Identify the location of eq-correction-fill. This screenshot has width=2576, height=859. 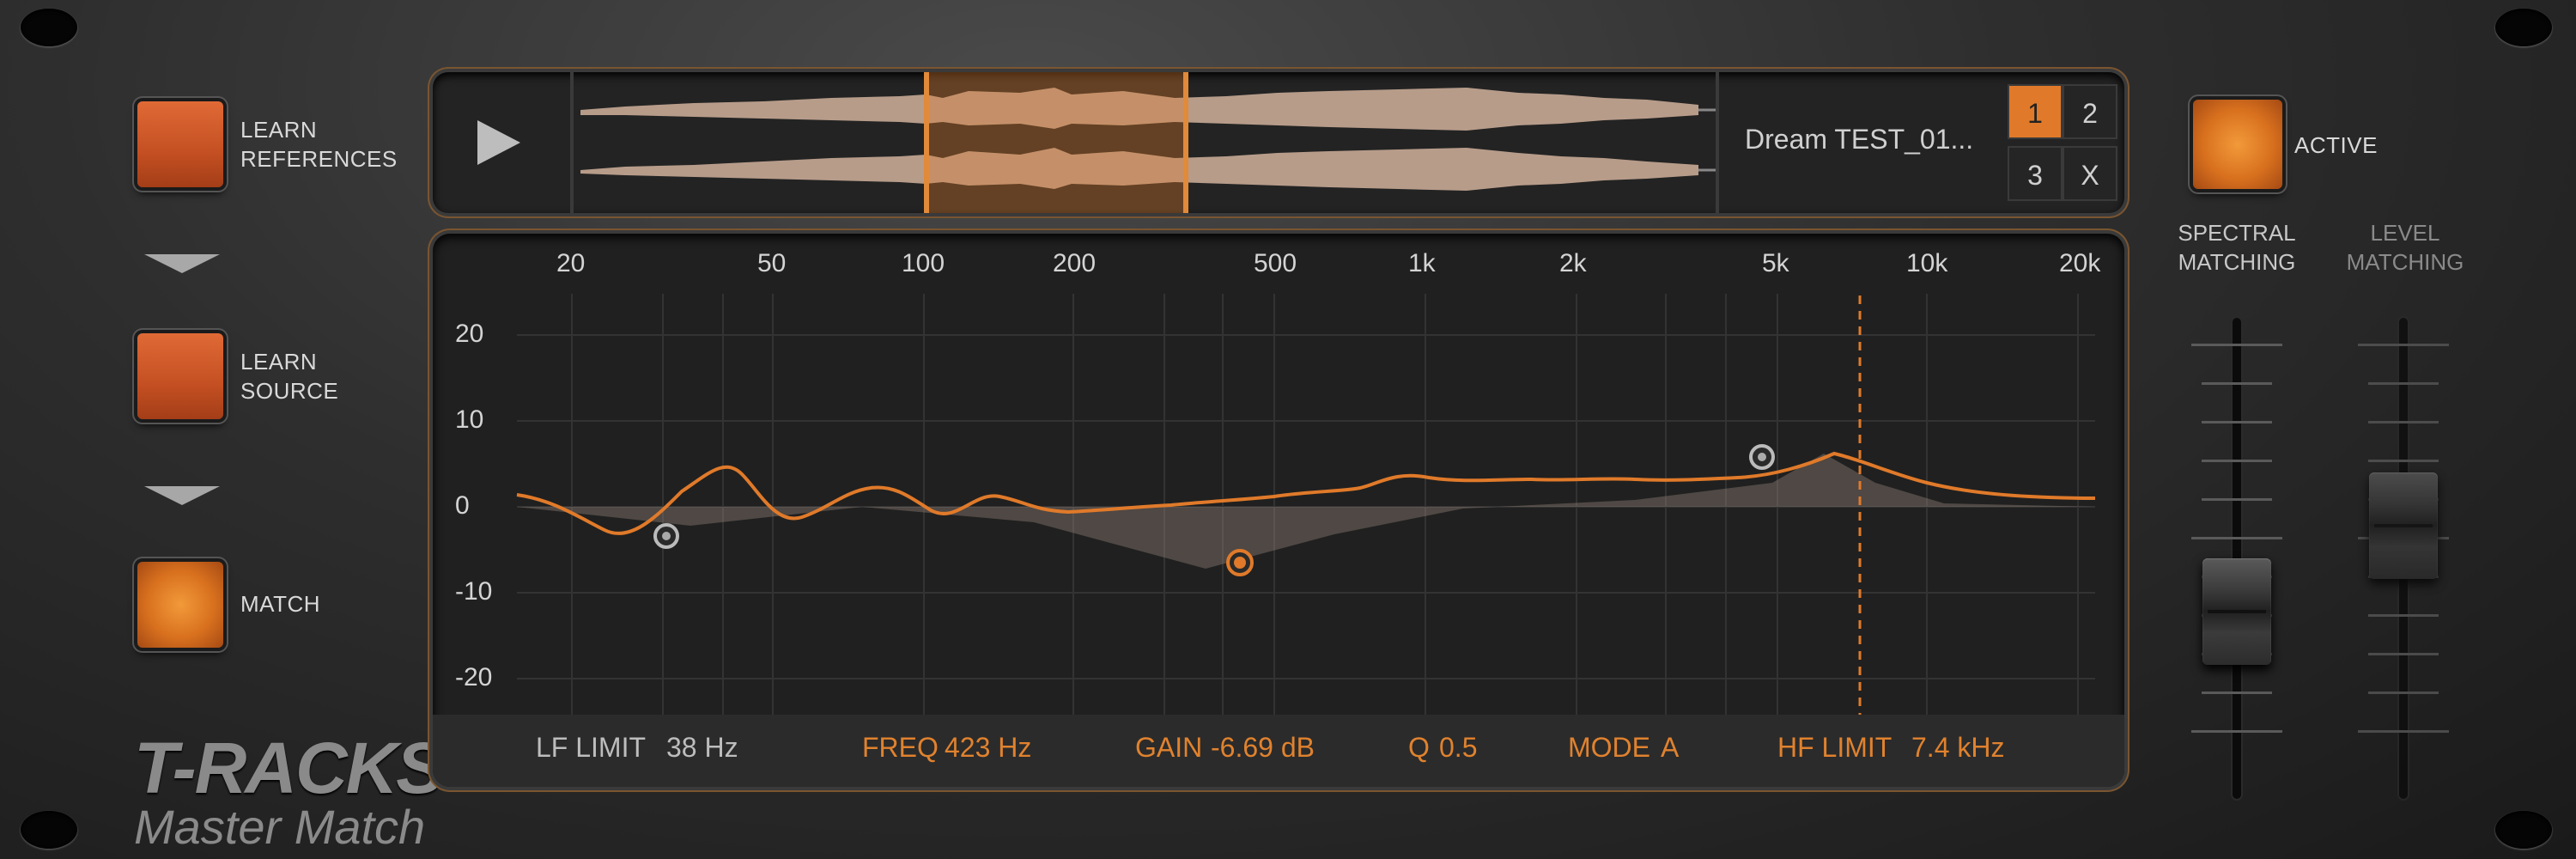
(1306, 511).